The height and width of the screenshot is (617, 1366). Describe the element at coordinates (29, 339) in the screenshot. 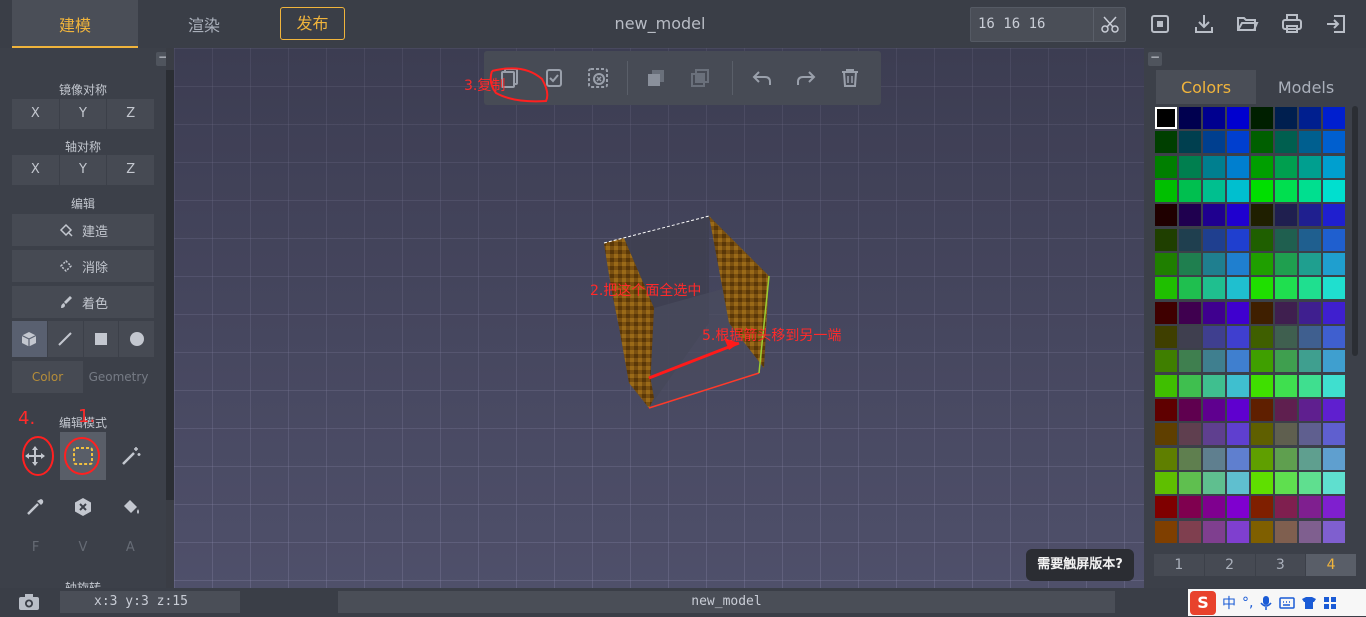

I see `cube-shape-button` at that location.